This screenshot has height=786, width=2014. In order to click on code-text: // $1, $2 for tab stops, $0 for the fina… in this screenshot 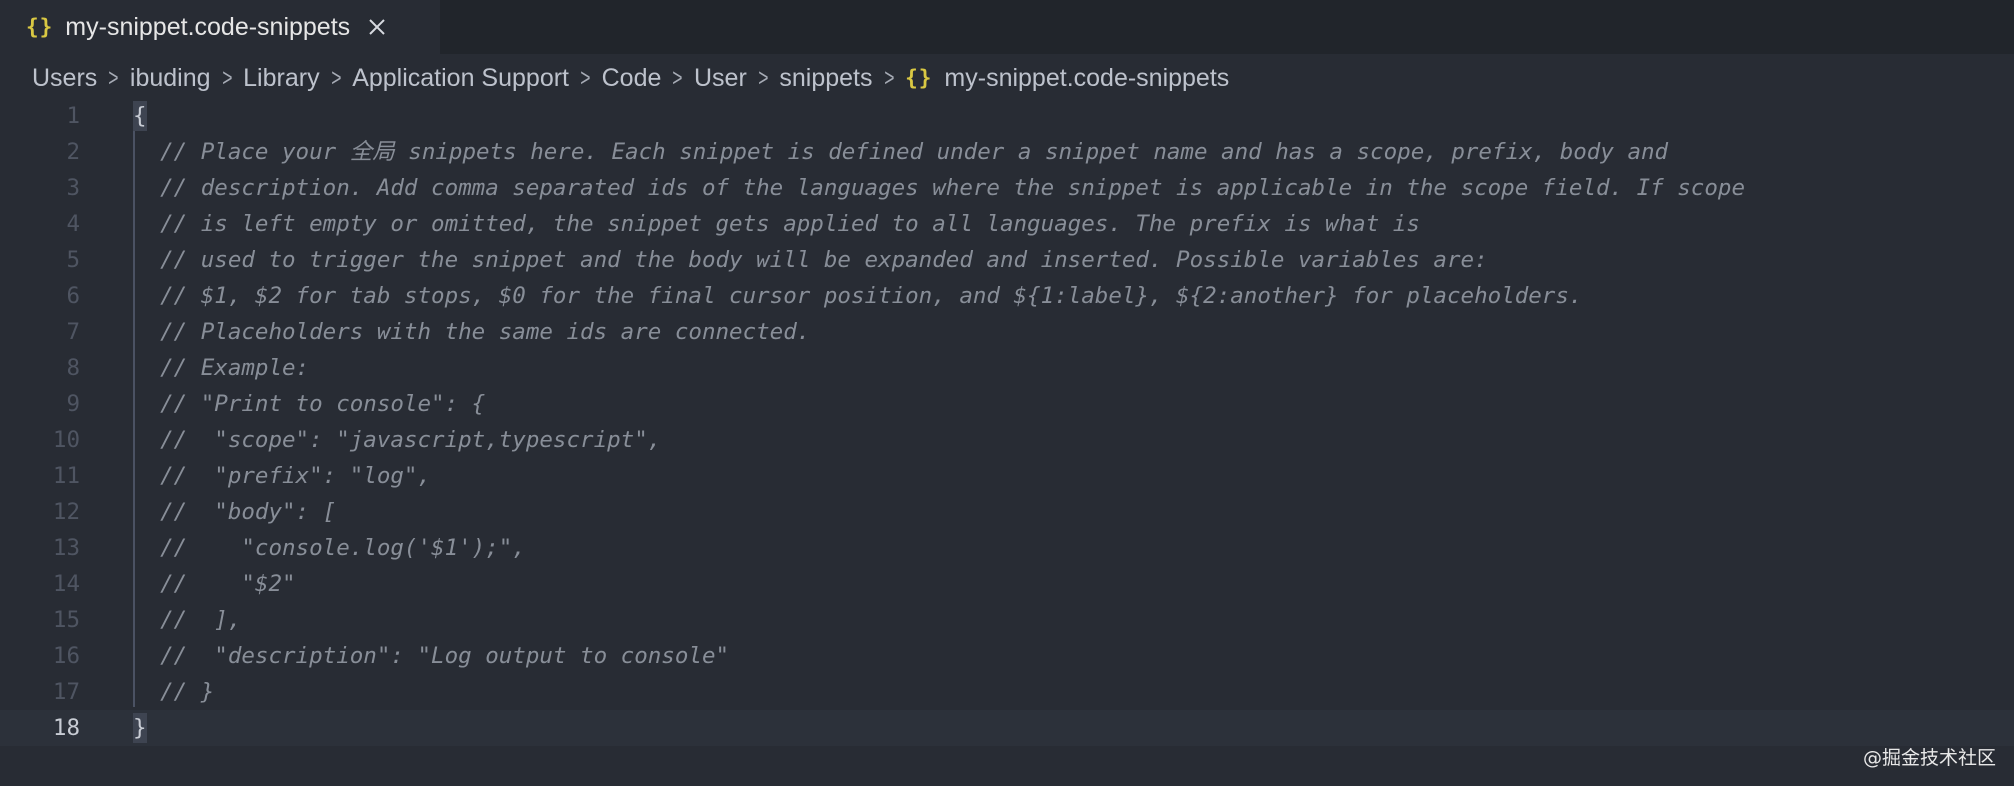, I will do `click(857, 296)`.